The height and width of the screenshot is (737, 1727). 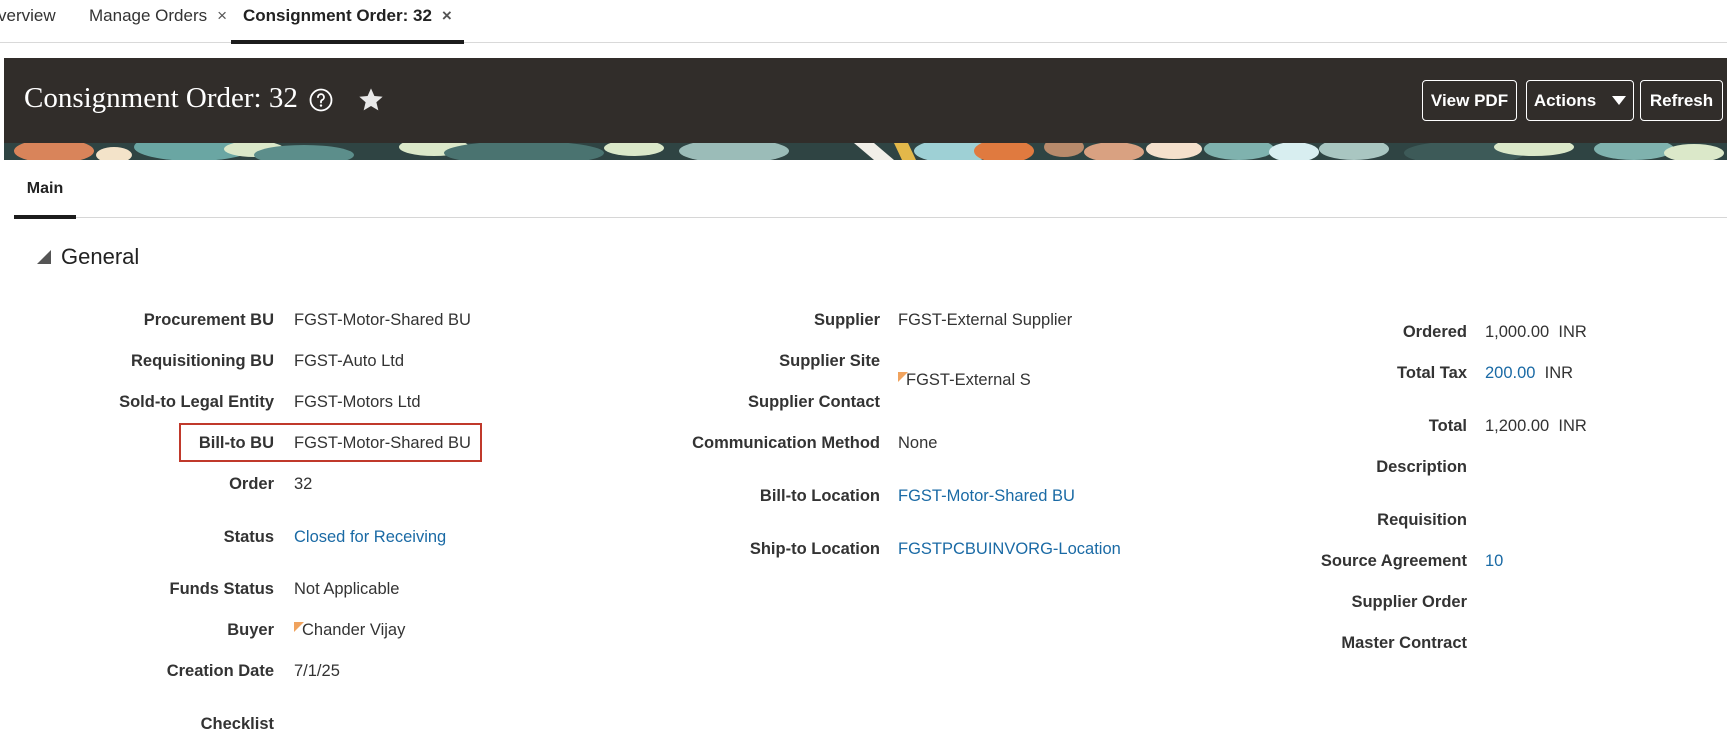 I want to click on tab-overview: verview, so click(x=28, y=24).